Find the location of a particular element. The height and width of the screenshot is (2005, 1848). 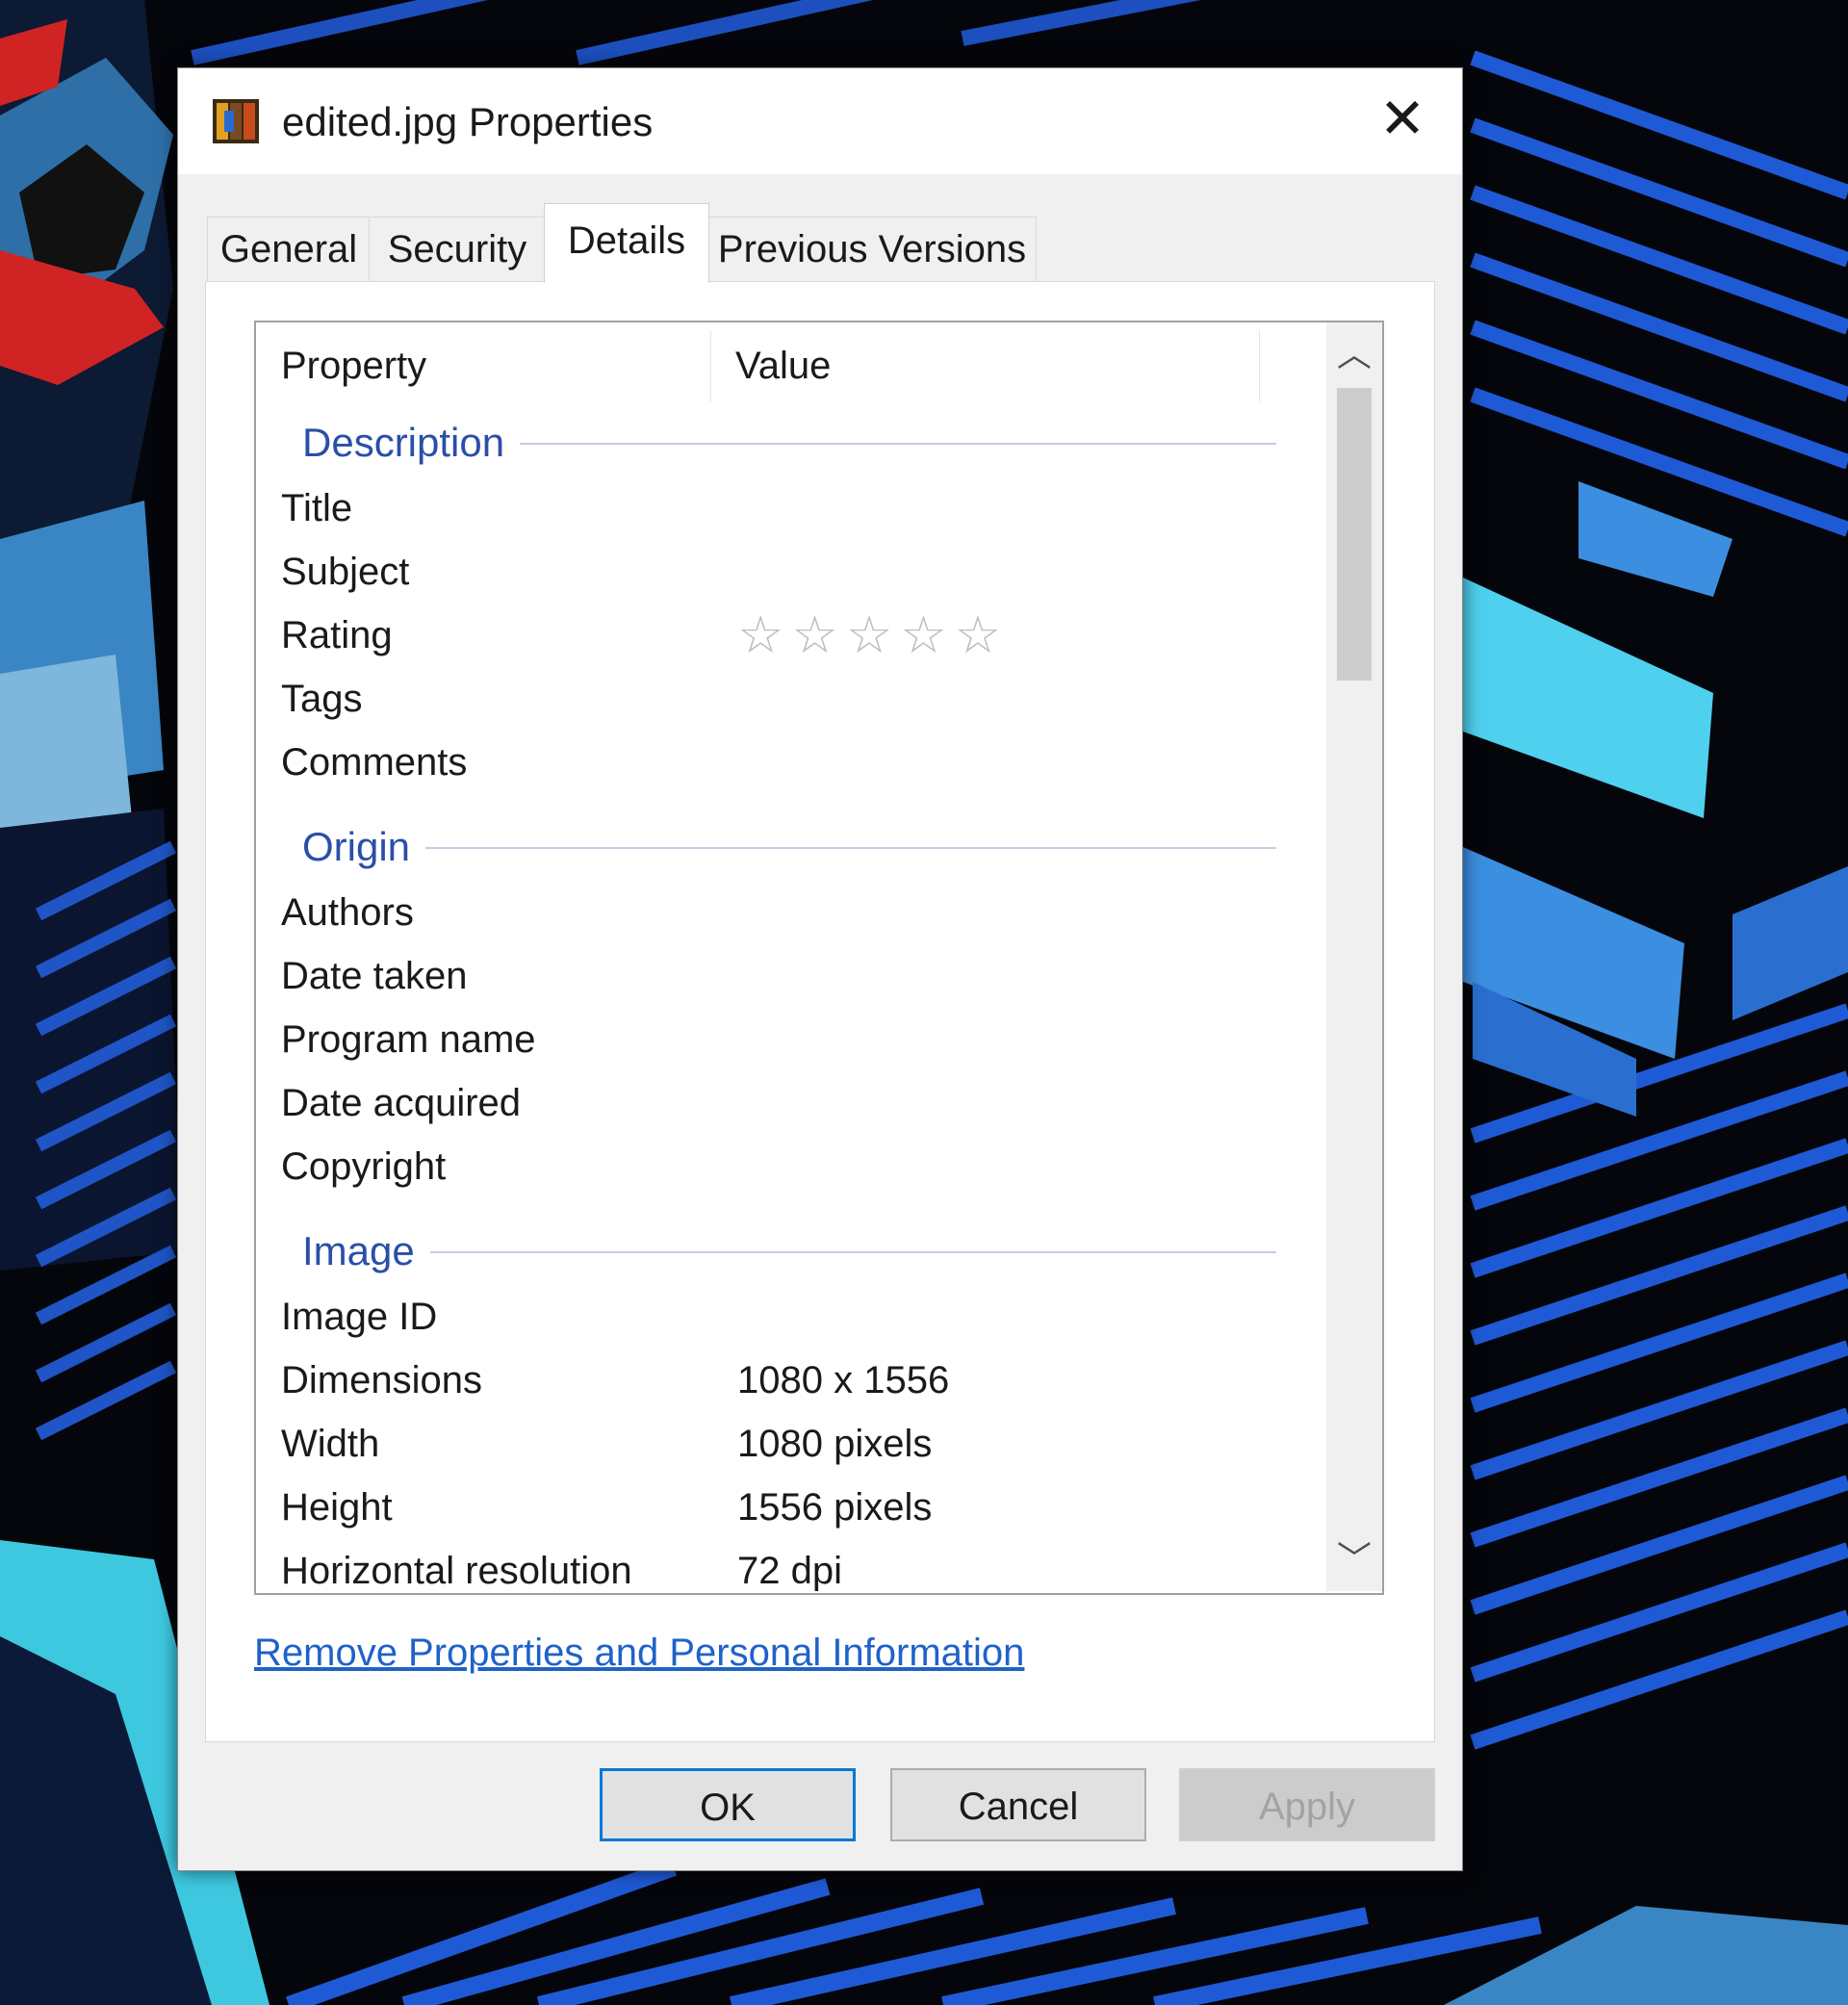

row-subject: Subject is located at coordinates (785, 572).